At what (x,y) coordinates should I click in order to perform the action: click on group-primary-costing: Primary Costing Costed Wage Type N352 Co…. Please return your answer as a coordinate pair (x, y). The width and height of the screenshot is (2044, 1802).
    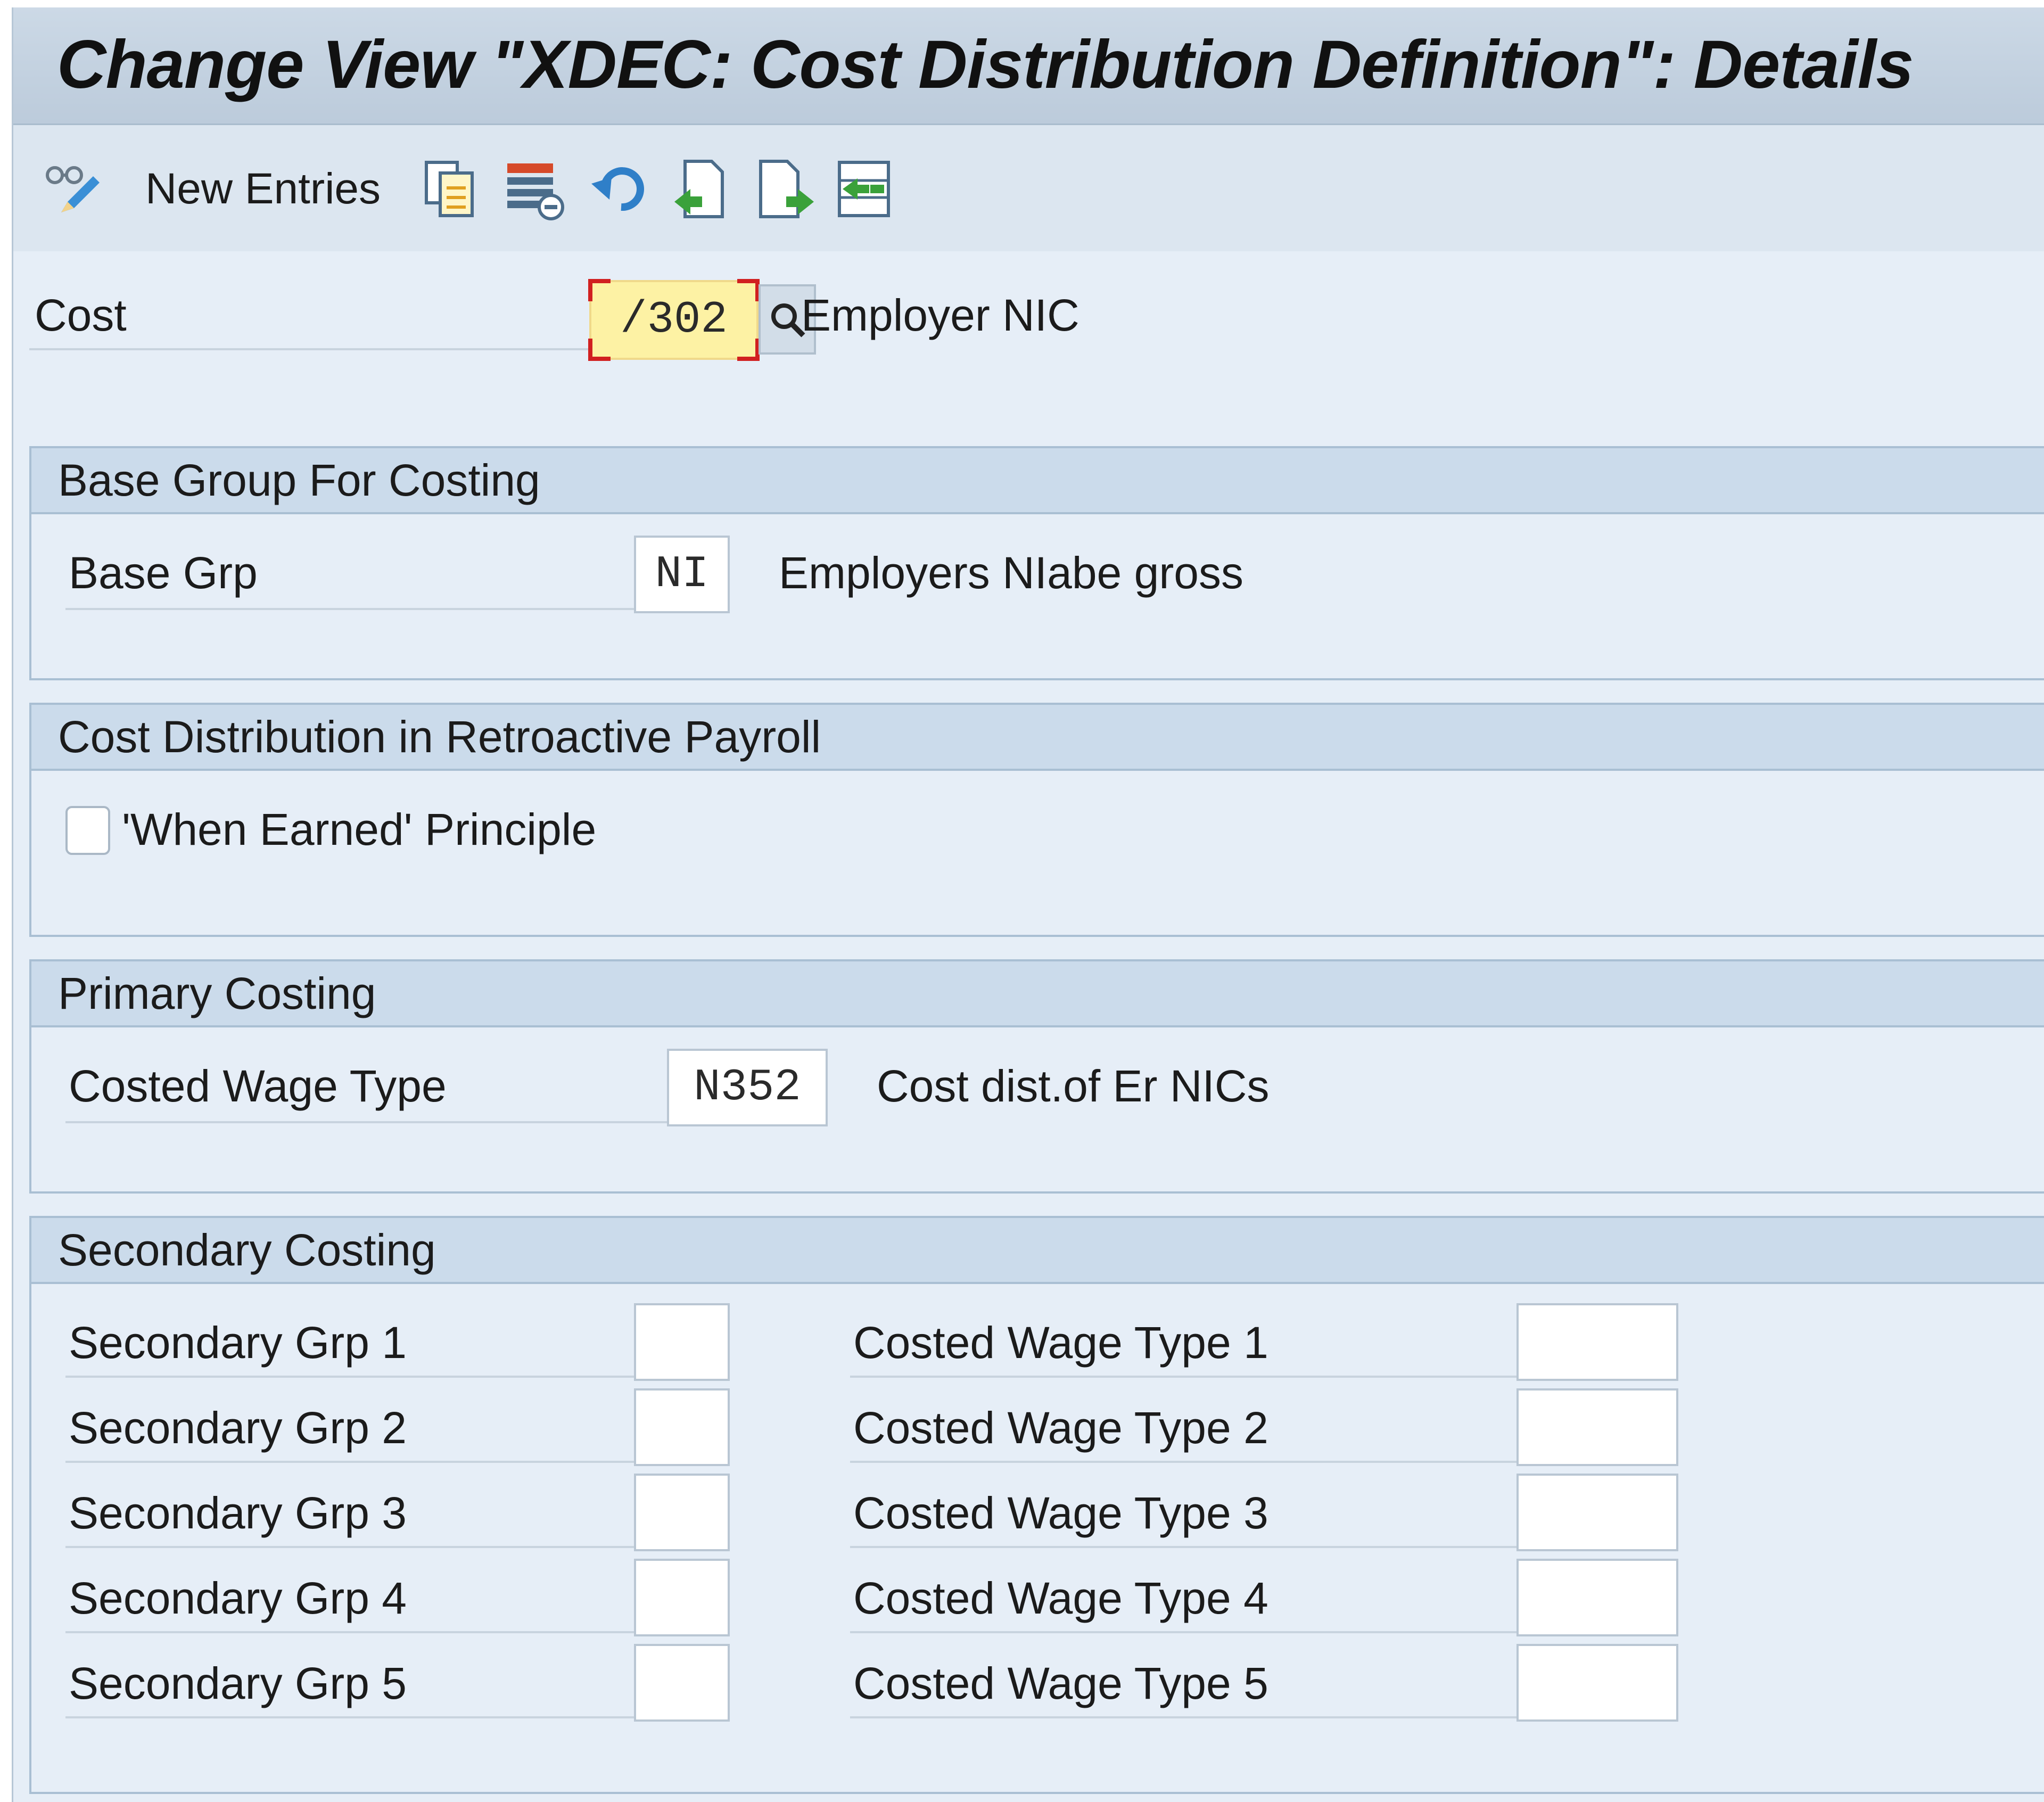
    Looking at the image, I should click on (1036, 1076).